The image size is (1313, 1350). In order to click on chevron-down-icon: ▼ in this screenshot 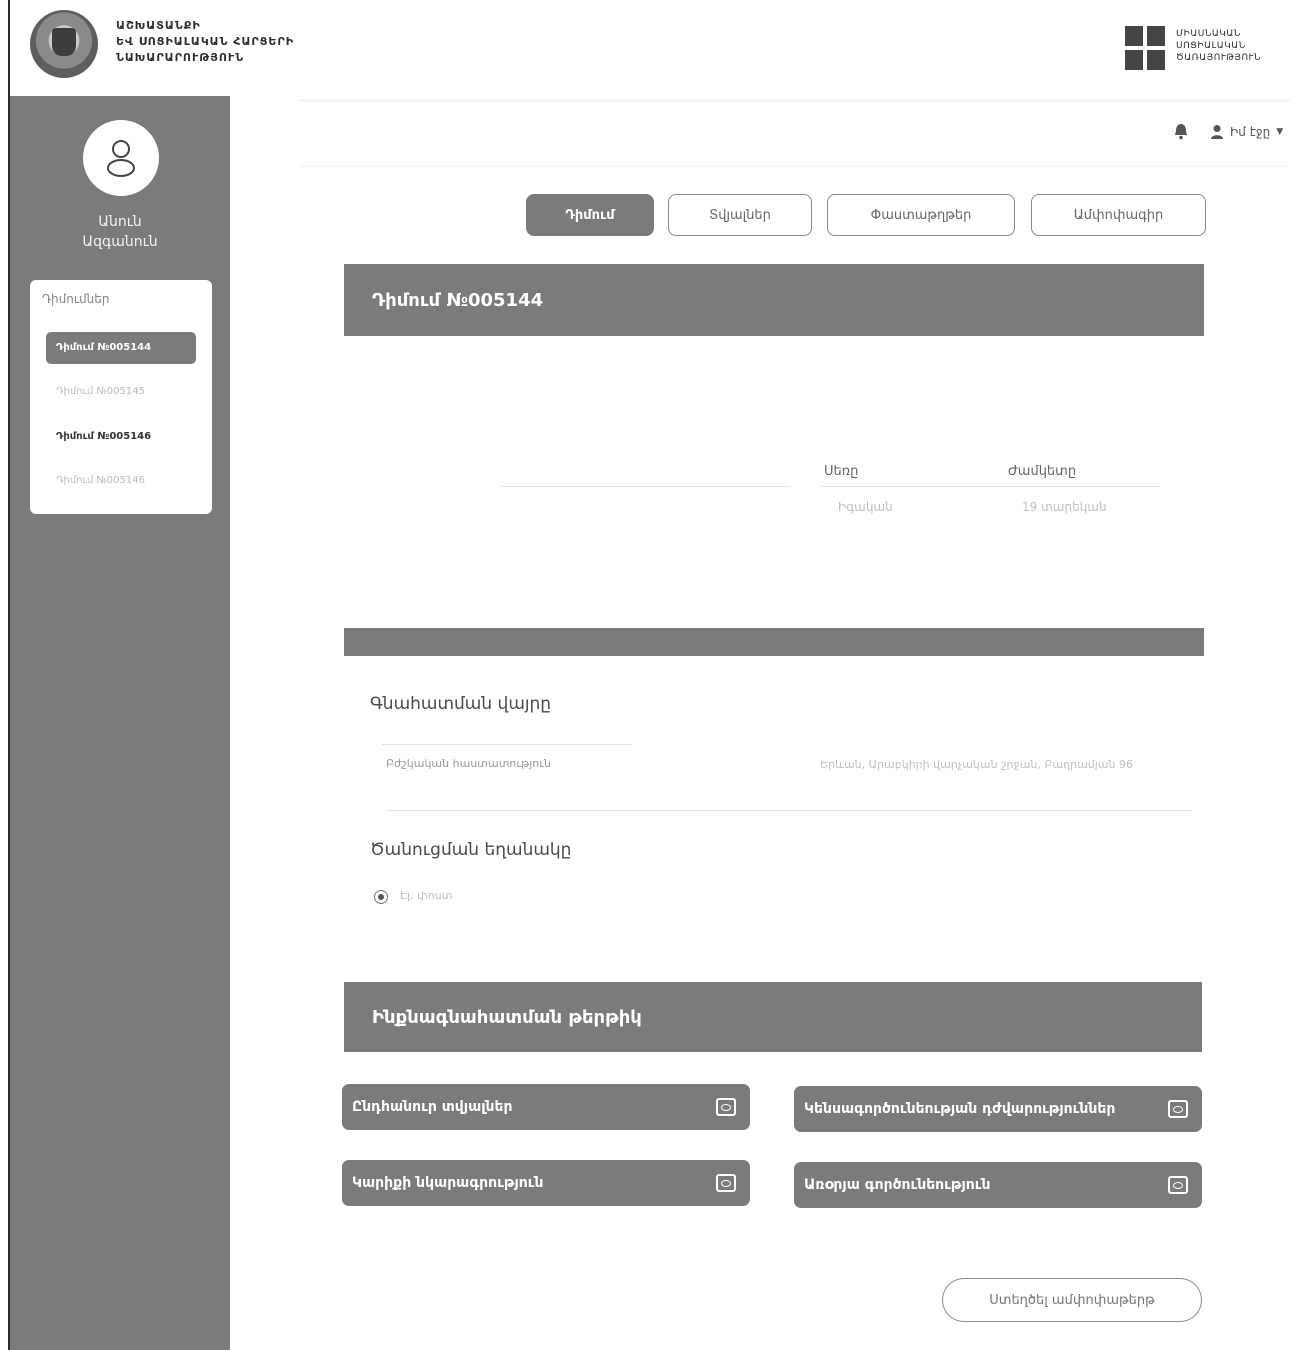, I will do `click(1280, 132)`.